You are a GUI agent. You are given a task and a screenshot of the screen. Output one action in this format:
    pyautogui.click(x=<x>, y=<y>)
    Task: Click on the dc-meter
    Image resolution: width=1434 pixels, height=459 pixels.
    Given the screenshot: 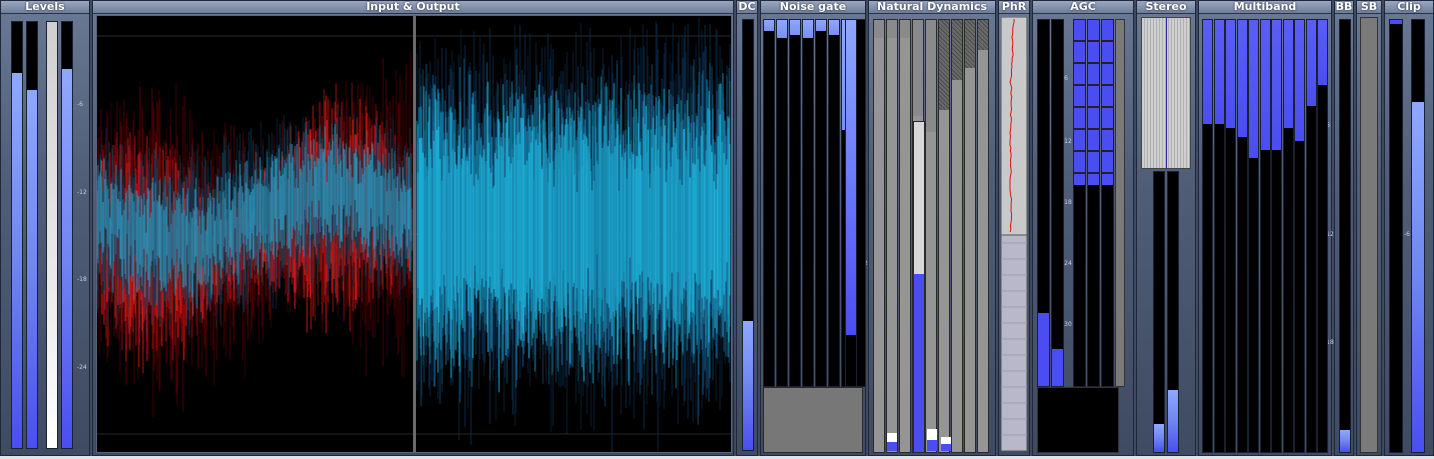 What is the action you would take?
    pyautogui.click(x=748, y=235)
    